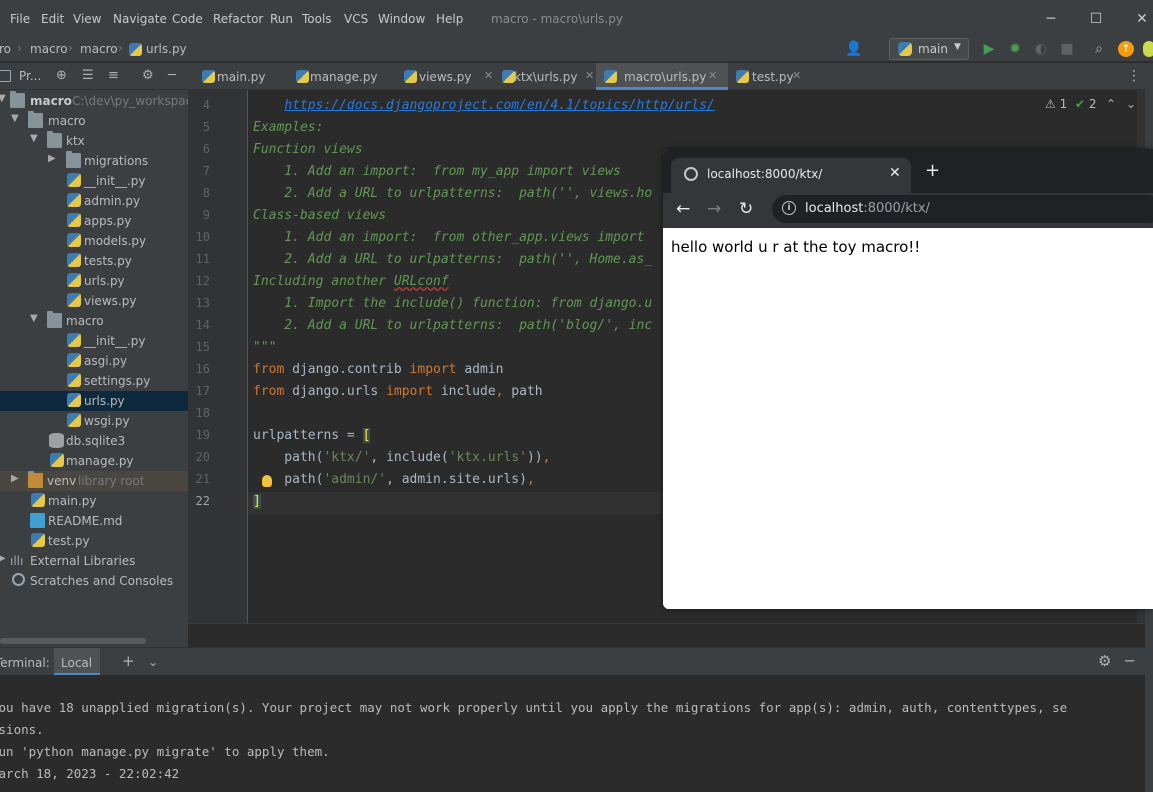 This screenshot has height=792, width=1153. Describe the element at coordinates (545, 76) in the screenshot. I see `tab-ktx-urls-py: ktx\urls.py ✕` at that location.